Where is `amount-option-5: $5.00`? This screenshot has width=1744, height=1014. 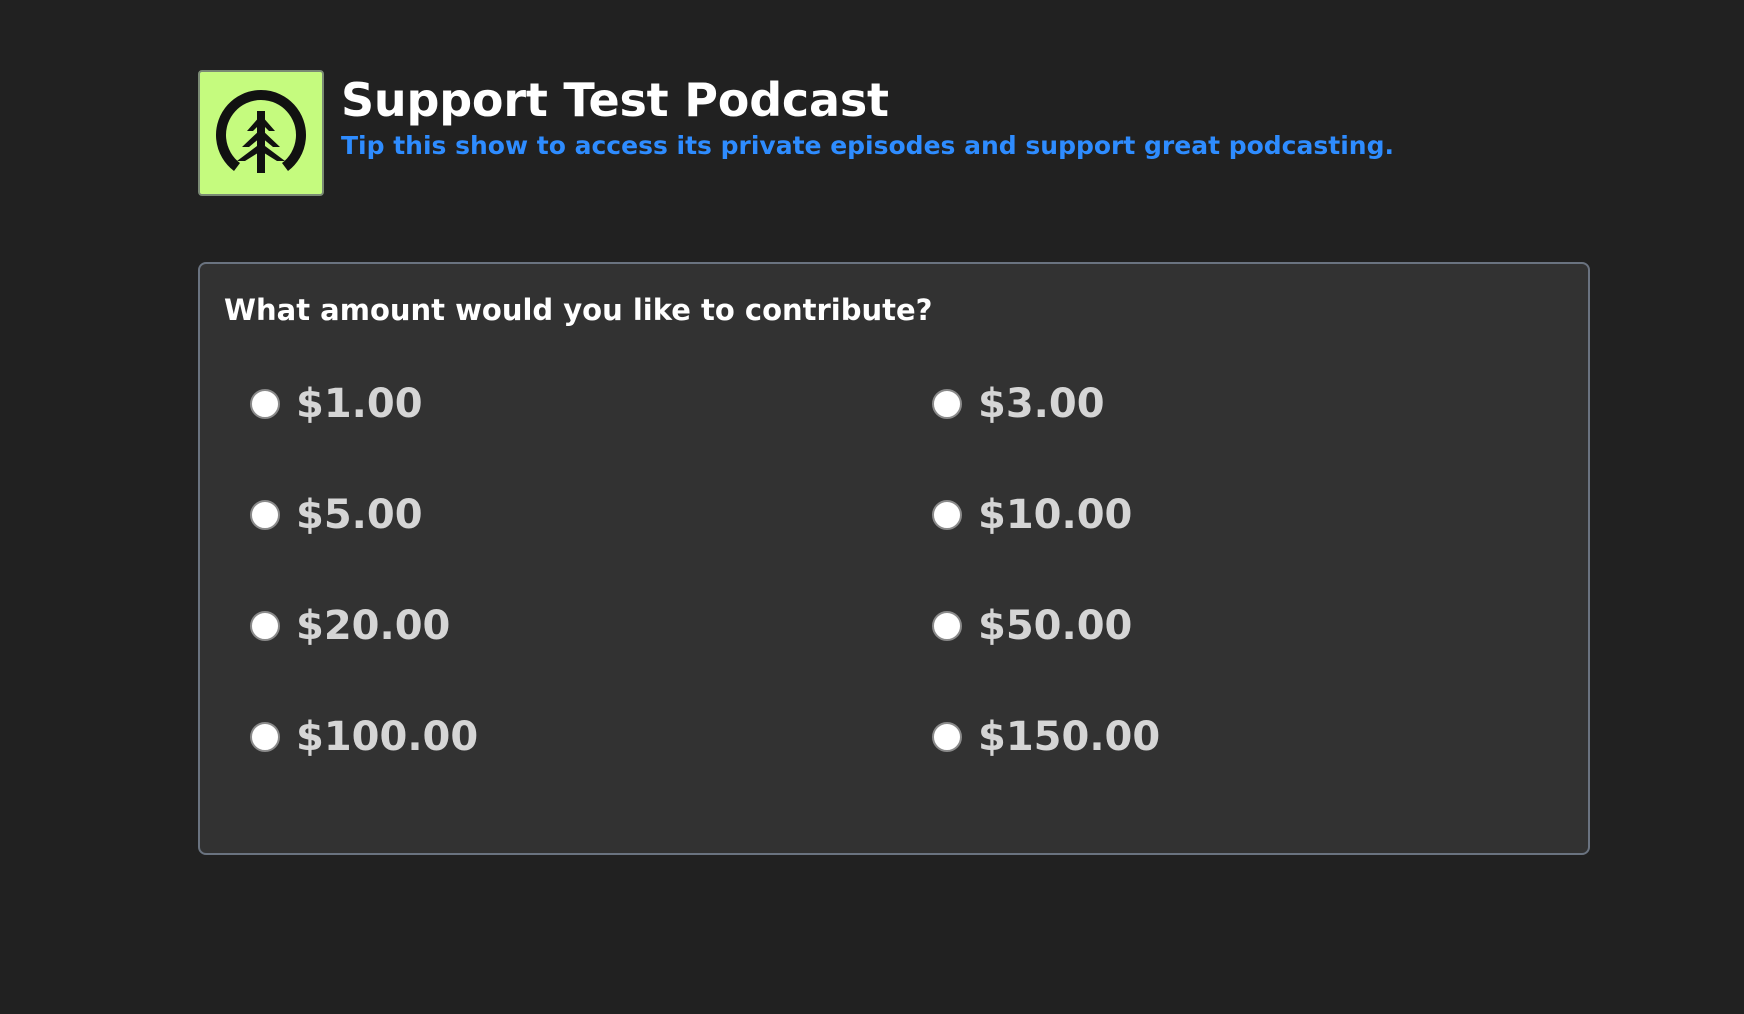
amount-option-5: $5.00 is located at coordinates (591, 515).